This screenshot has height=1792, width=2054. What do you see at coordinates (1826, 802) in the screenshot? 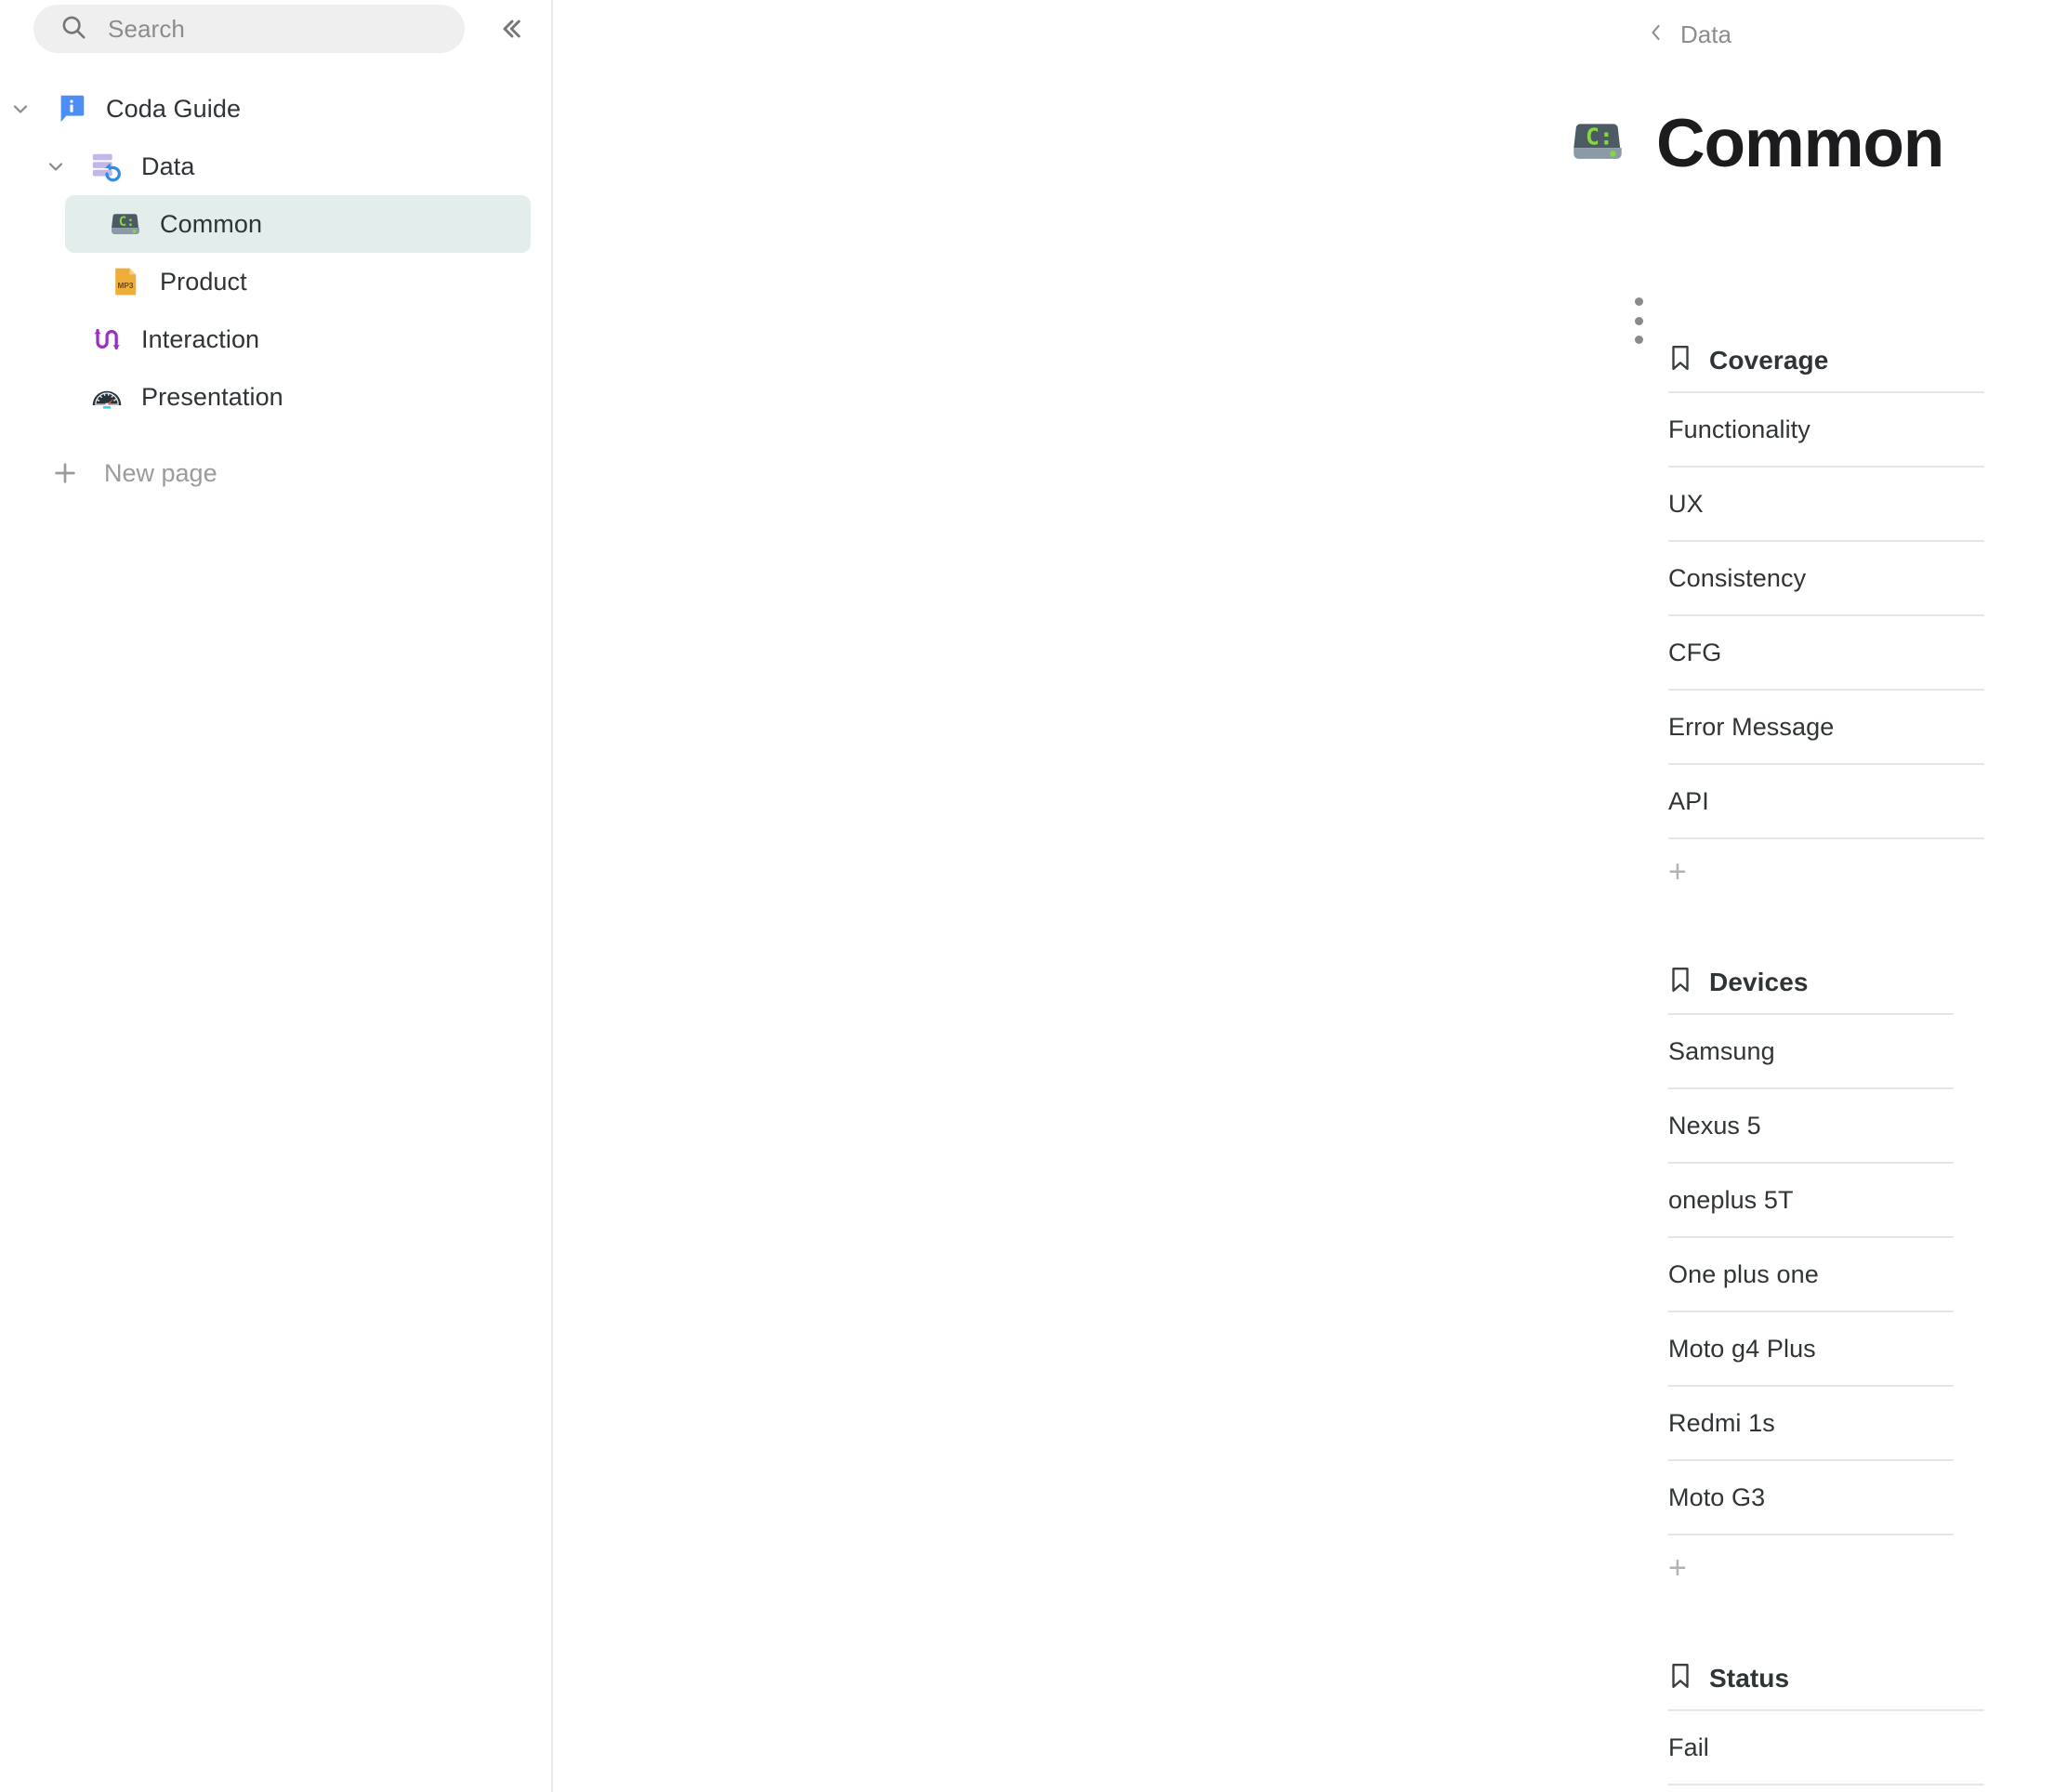
I see `table-row: API` at bounding box center [1826, 802].